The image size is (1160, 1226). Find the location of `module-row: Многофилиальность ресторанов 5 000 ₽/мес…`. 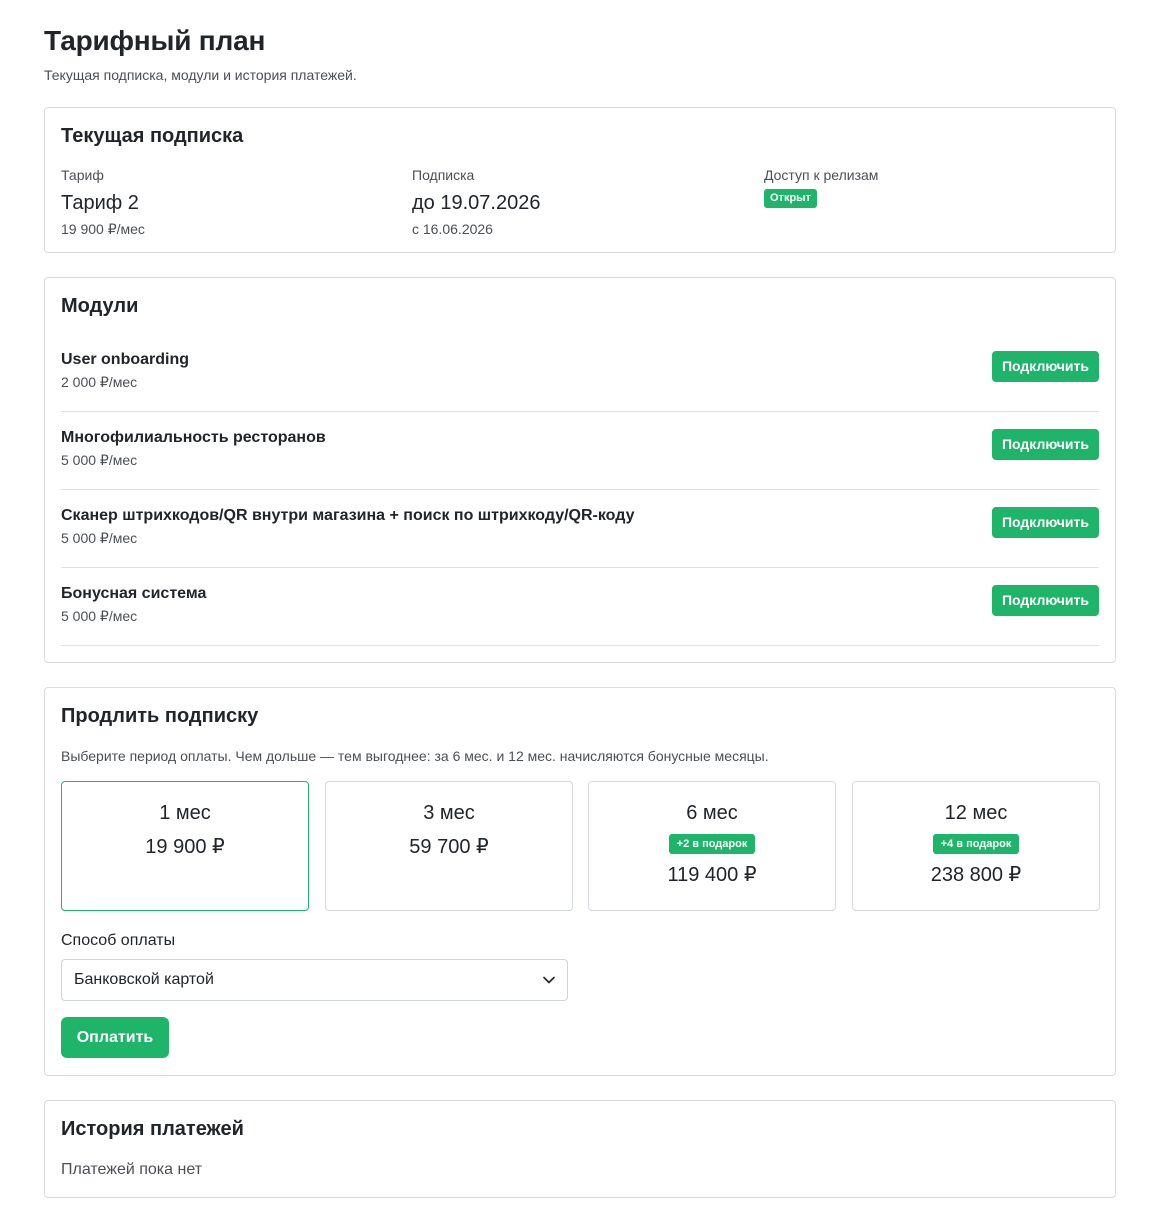

module-row: Многофилиальность ресторанов 5 000 ₽/мес… is located at coordinates (580, 451).